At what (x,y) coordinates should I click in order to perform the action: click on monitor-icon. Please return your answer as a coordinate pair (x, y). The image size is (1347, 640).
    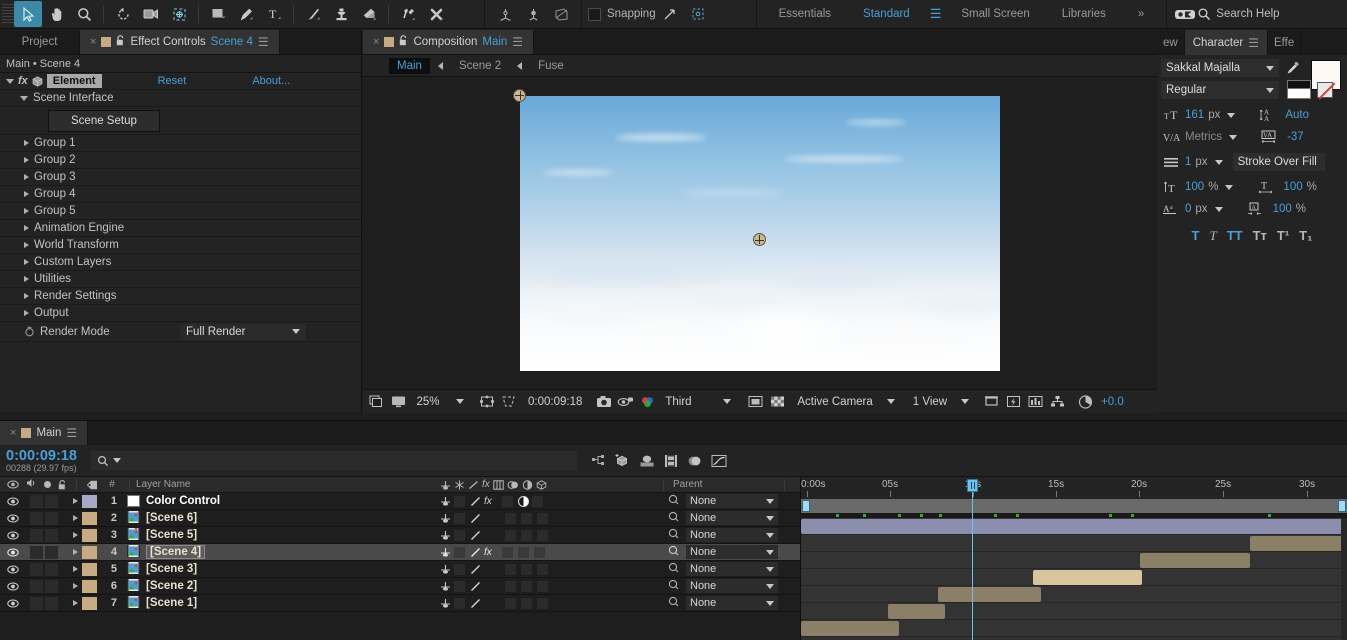
    Looking at the image, I should click on (398, 402).